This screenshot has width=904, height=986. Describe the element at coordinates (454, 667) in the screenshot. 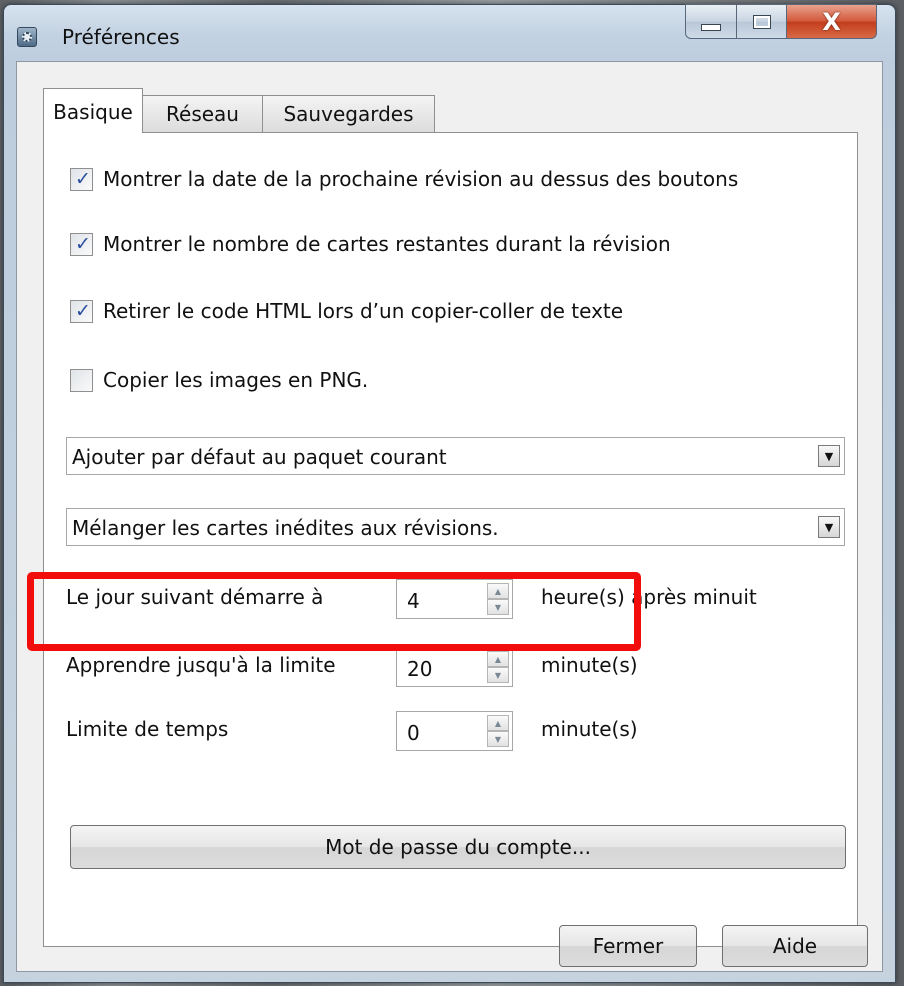

I see `learn-ahead-limit-spinbox: 20 ▲ ▼` at that location.